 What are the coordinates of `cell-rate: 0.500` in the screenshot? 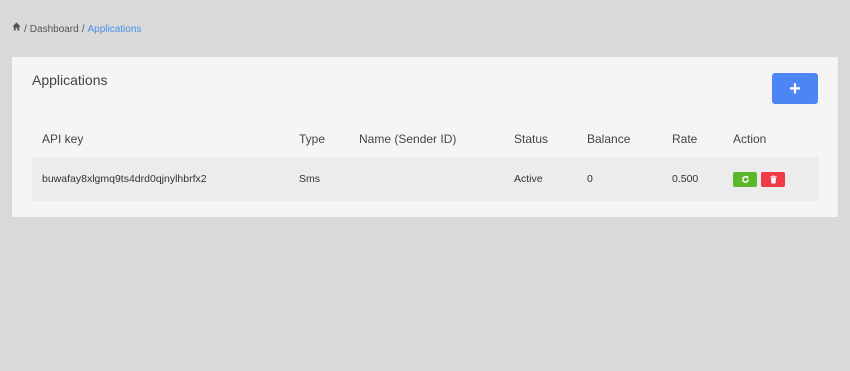 It's located at (692, 179).